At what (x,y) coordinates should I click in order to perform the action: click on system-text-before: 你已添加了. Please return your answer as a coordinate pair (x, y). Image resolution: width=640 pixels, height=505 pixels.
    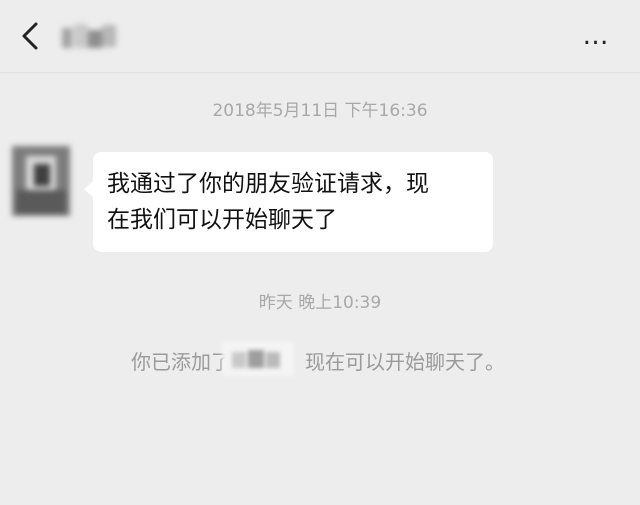
    Looking at the image, I should click on (181, 362).